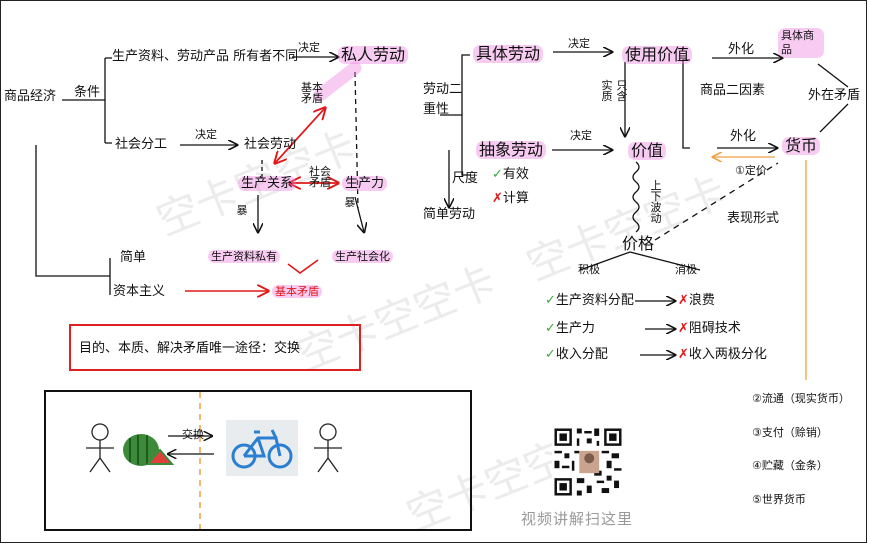 This screenshot has height=545, width=869. Describe the element at coordinates (365, 183) in the screenshot. I see `productivity-label: 生产力` at that location.